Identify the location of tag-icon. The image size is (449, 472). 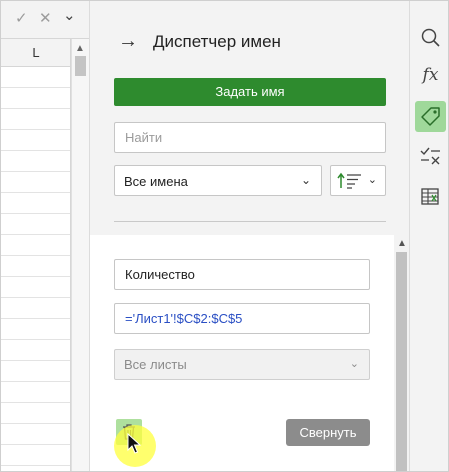
(430, 116).